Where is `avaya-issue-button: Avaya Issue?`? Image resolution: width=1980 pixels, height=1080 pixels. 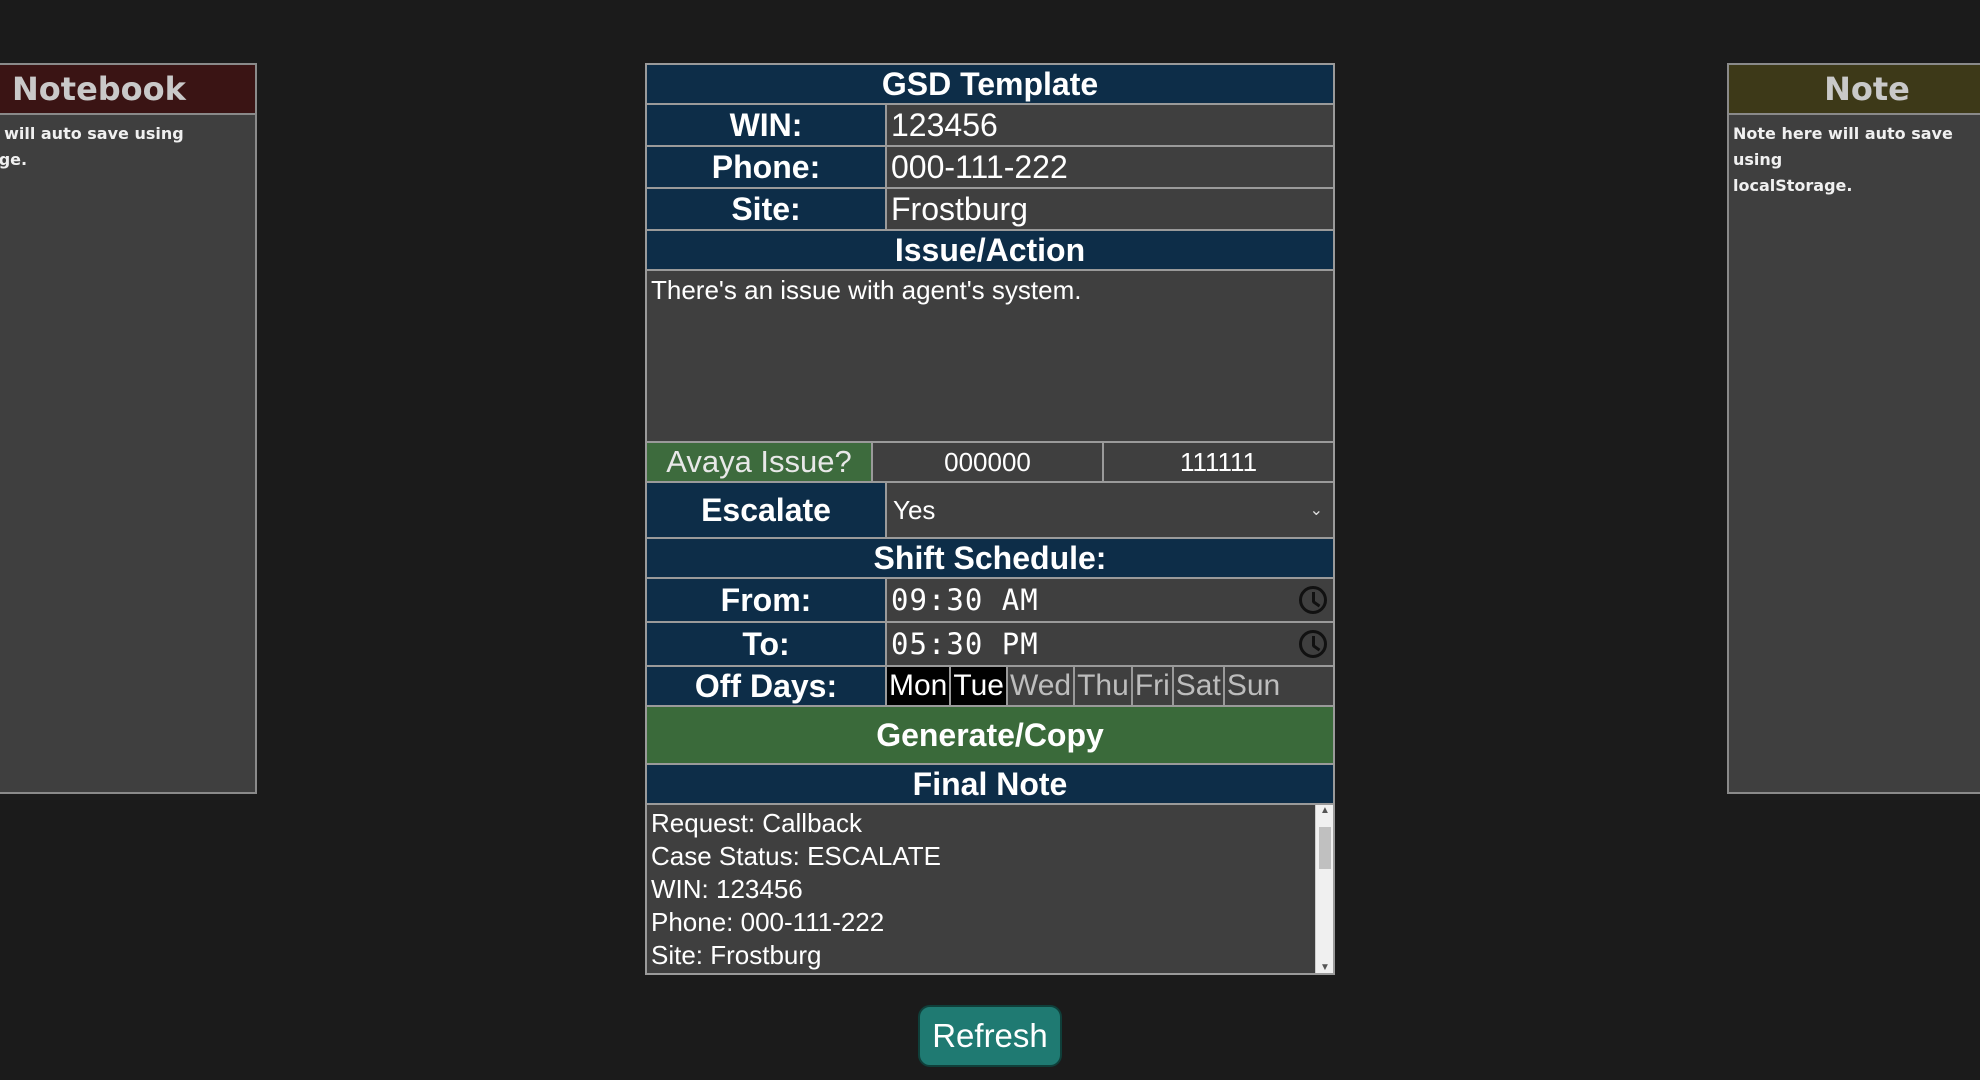 avaya-issue-button: Avaya Issue? is located at coordinates (760, 462).